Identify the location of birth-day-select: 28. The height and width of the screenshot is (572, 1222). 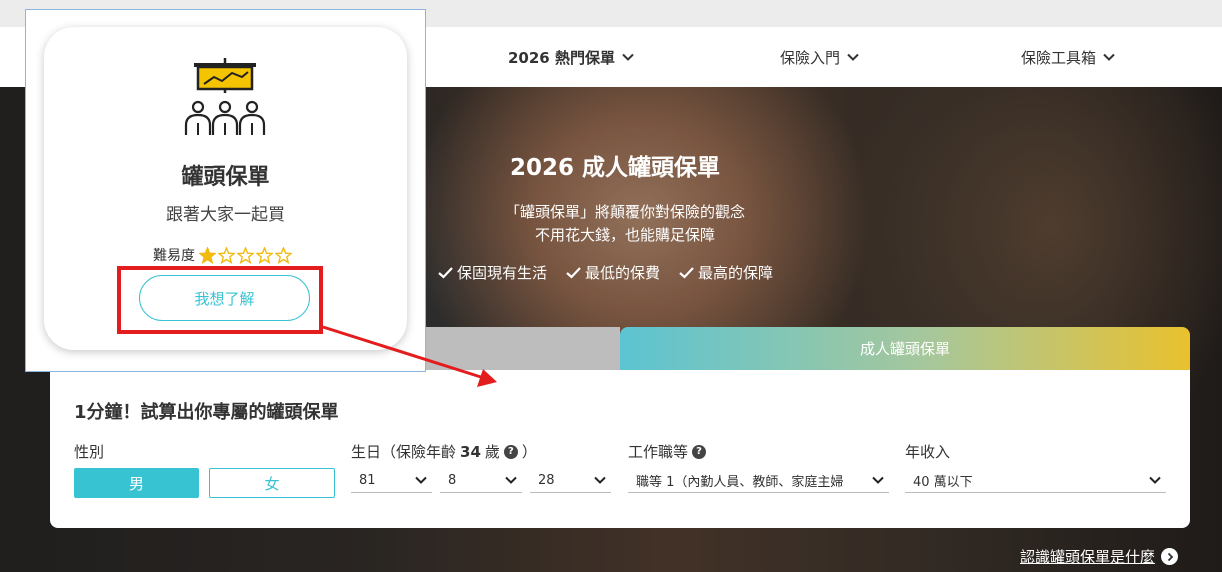
(570, 480).